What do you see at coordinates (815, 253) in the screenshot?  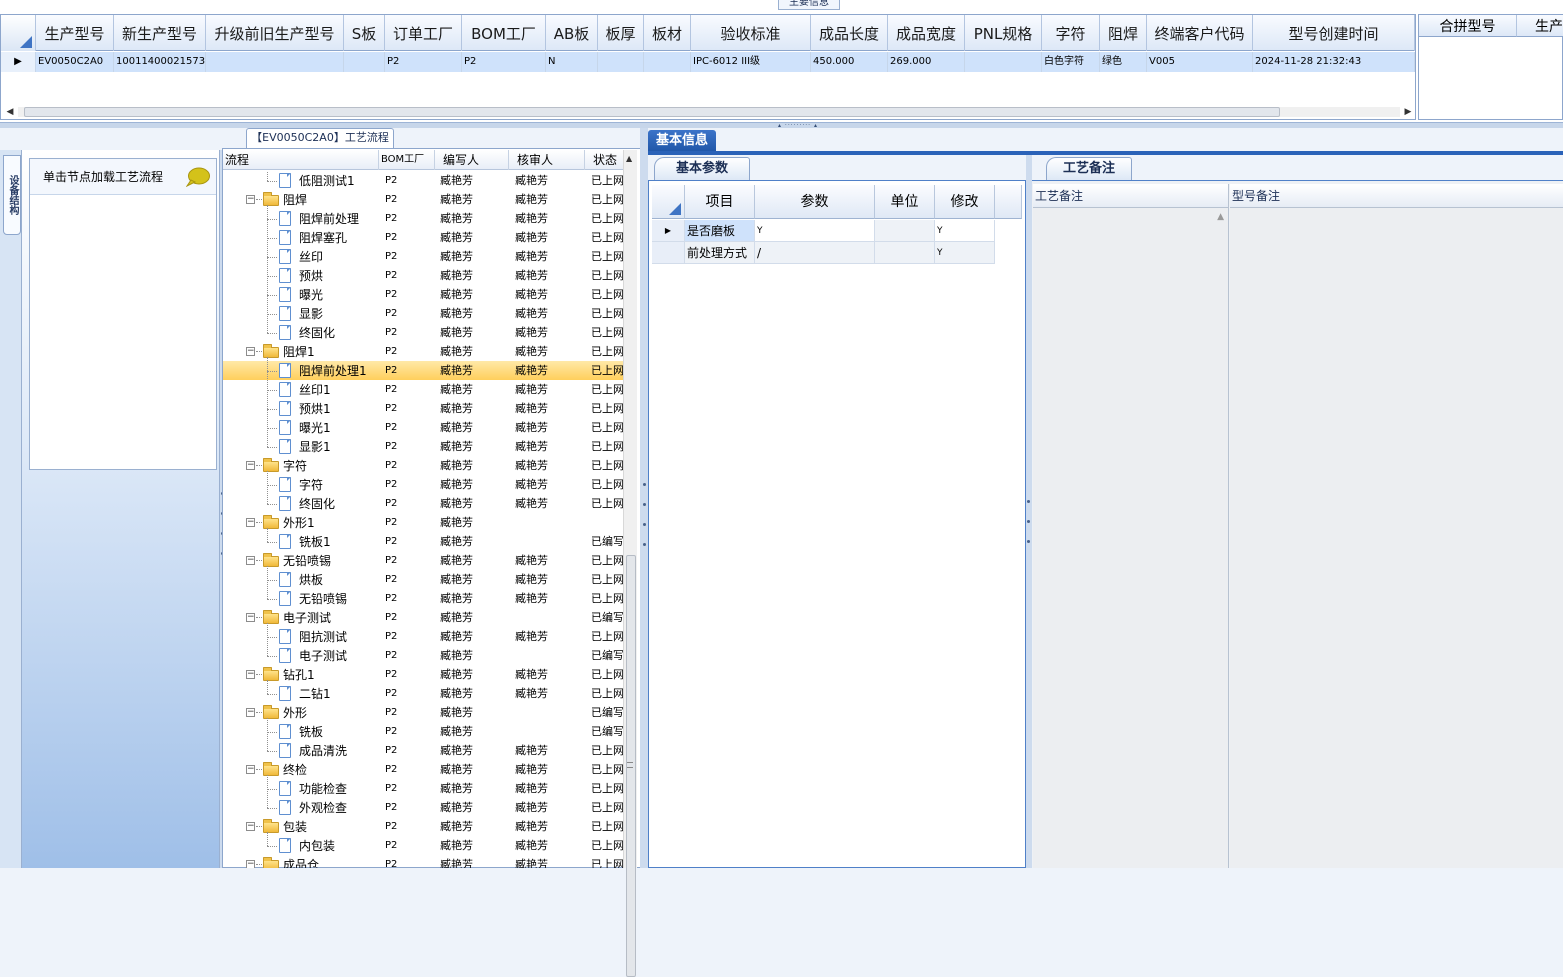 I see `cell-param: /` at bounding box center [815, 253].